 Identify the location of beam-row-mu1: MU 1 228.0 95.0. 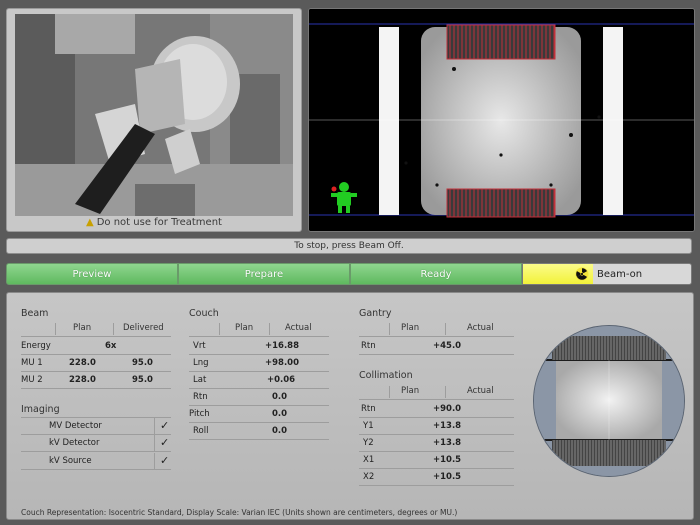
(96, 363).